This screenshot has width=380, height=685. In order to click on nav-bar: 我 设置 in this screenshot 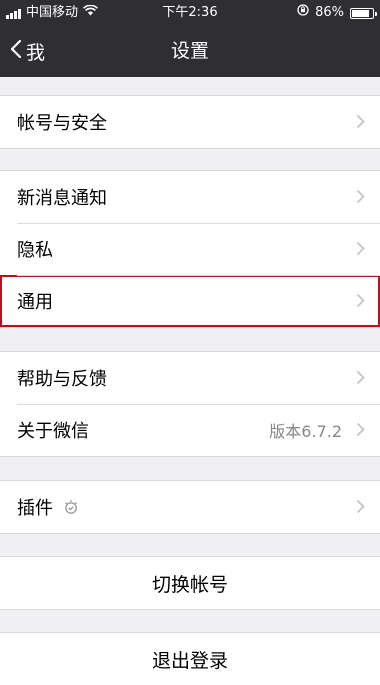, I will do `click(190, 51)`.